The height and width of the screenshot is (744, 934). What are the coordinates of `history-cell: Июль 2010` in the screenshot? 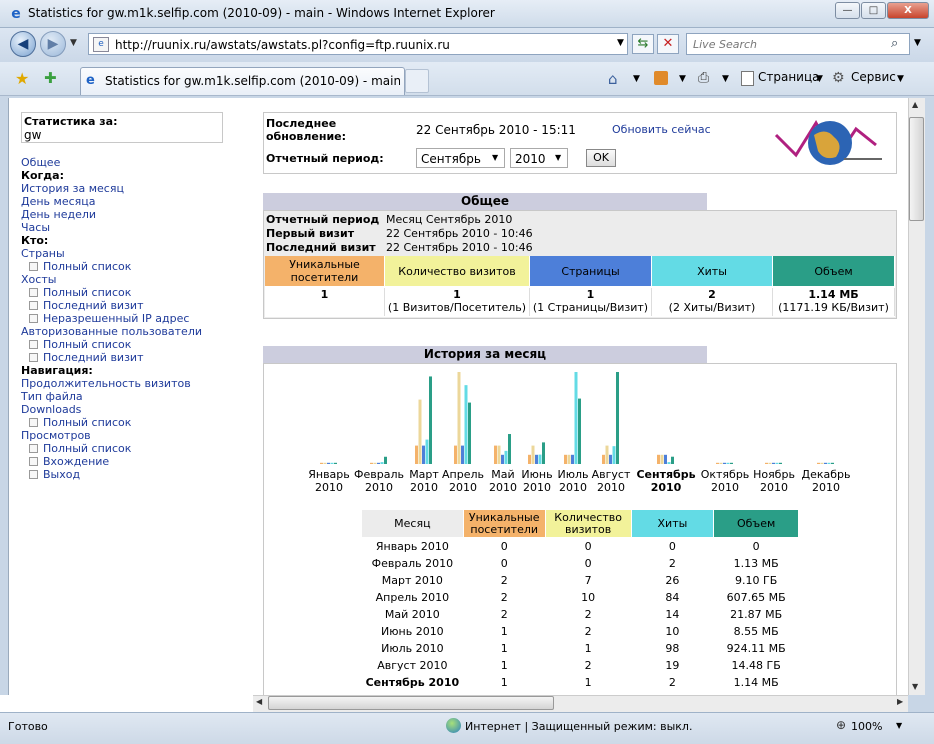 It's located at (412, 648).